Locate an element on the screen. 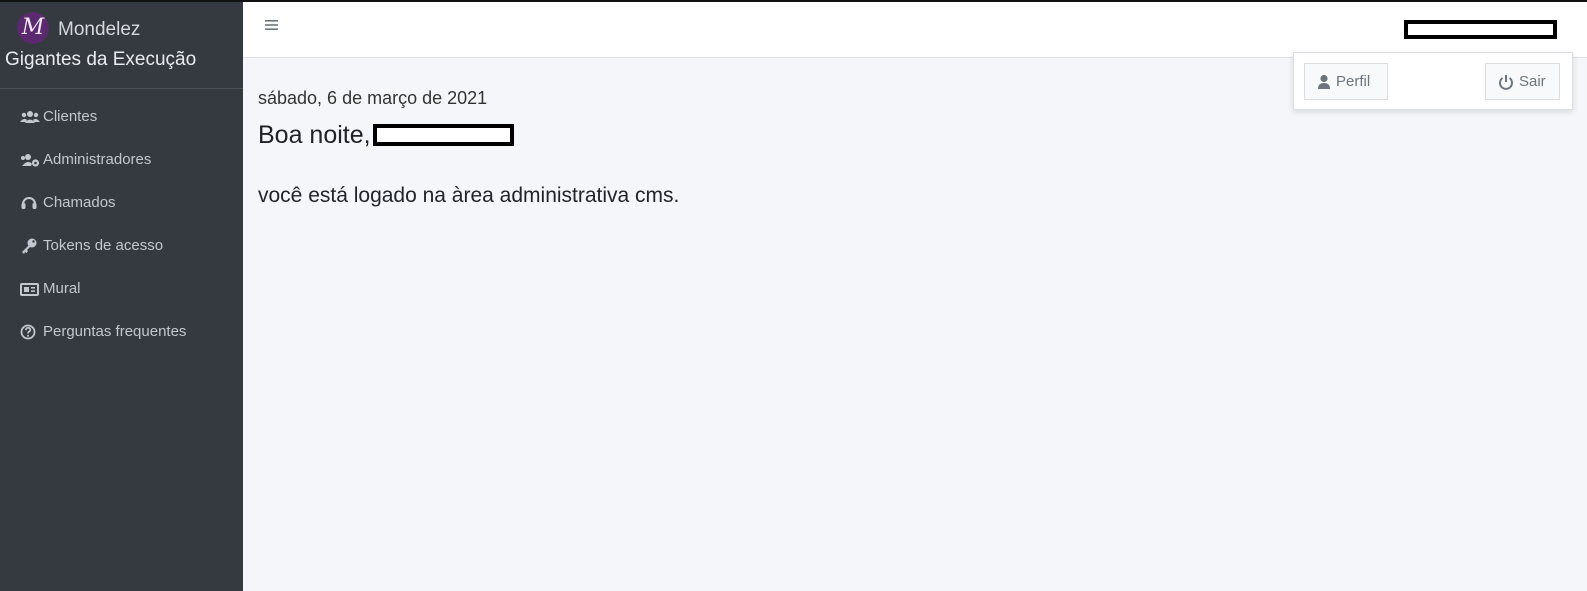 The height and width of the screenshot is (591, 1587). sidebar-item-label: Tokens de acesso is located at coordinates (103, 245).